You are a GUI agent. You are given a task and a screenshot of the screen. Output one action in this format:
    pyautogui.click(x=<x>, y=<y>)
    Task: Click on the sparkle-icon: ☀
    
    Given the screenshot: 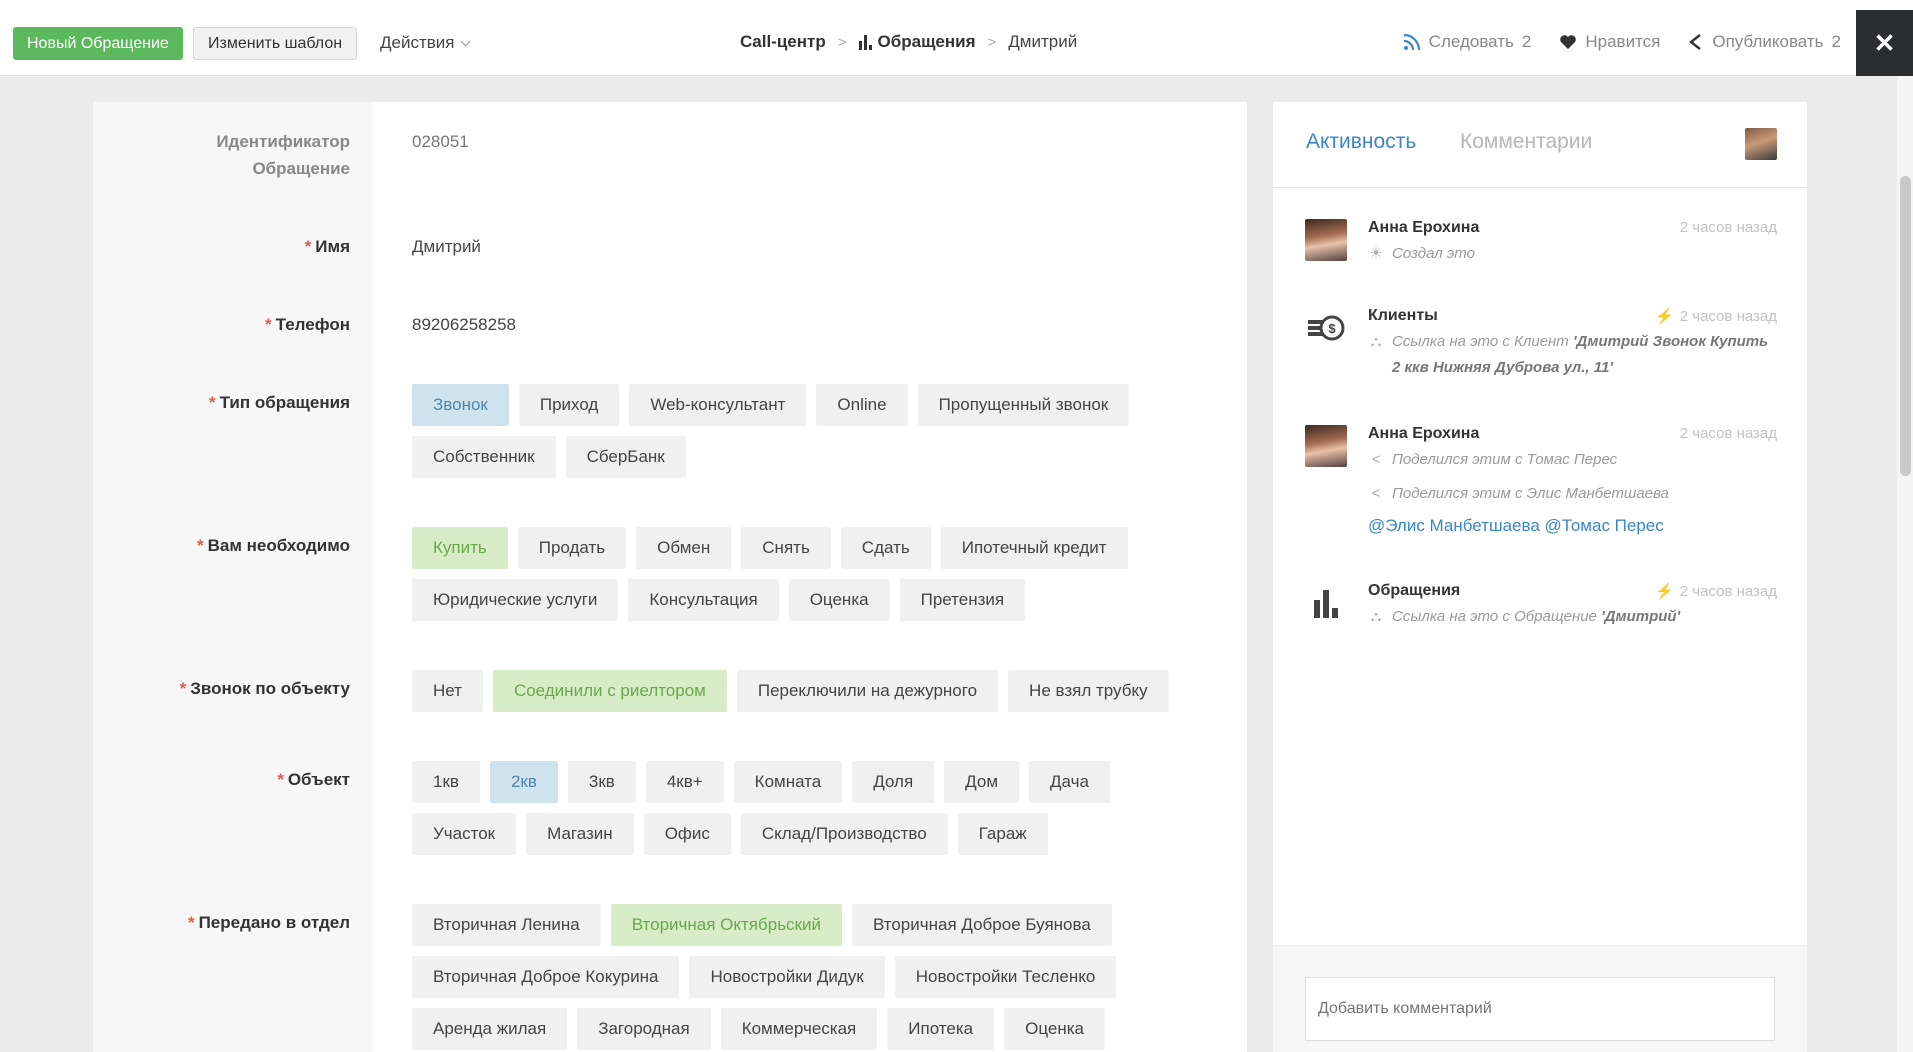 What is the action you would take?
    pyautogui.click(x=1376, y=253)
    